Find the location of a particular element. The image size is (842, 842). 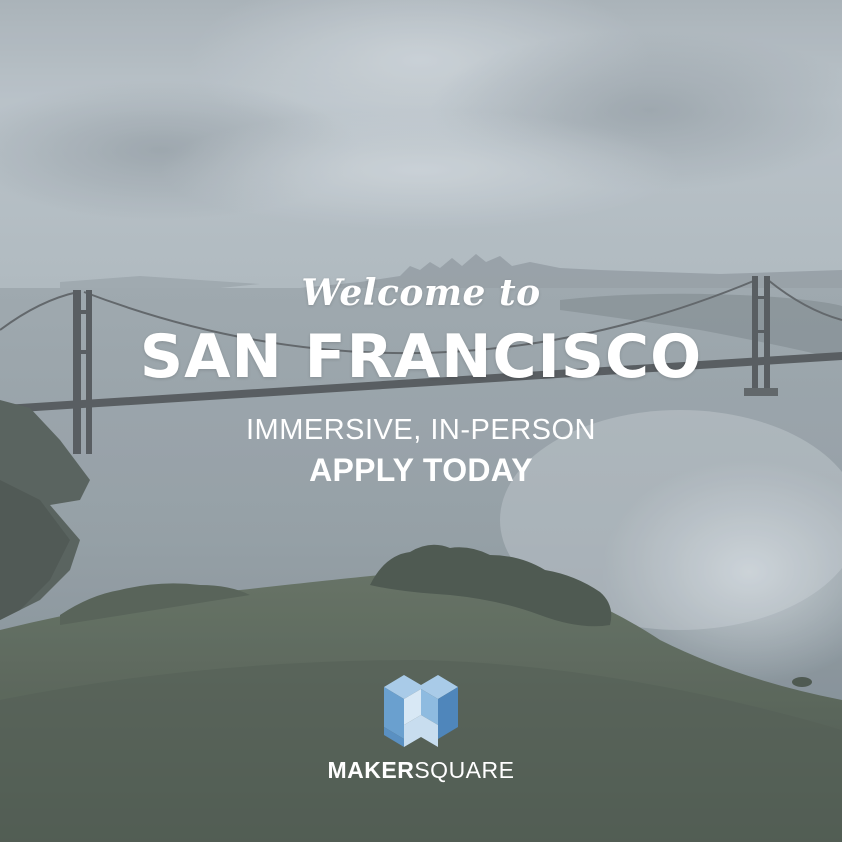

apply-cta: APPLY TODAY is located at coordinates (421, 470).